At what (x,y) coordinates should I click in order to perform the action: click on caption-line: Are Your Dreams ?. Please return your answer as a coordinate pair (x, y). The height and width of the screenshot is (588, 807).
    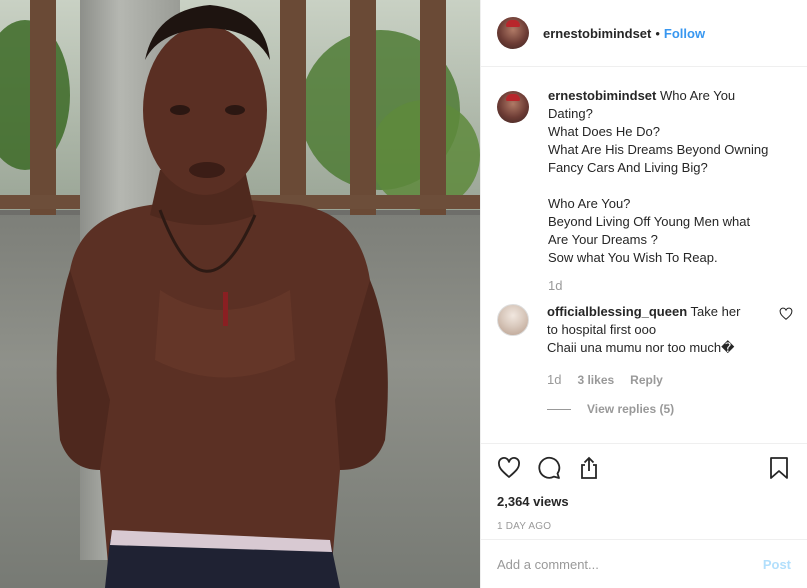
    Looking at the image, I should click on (603, 239).